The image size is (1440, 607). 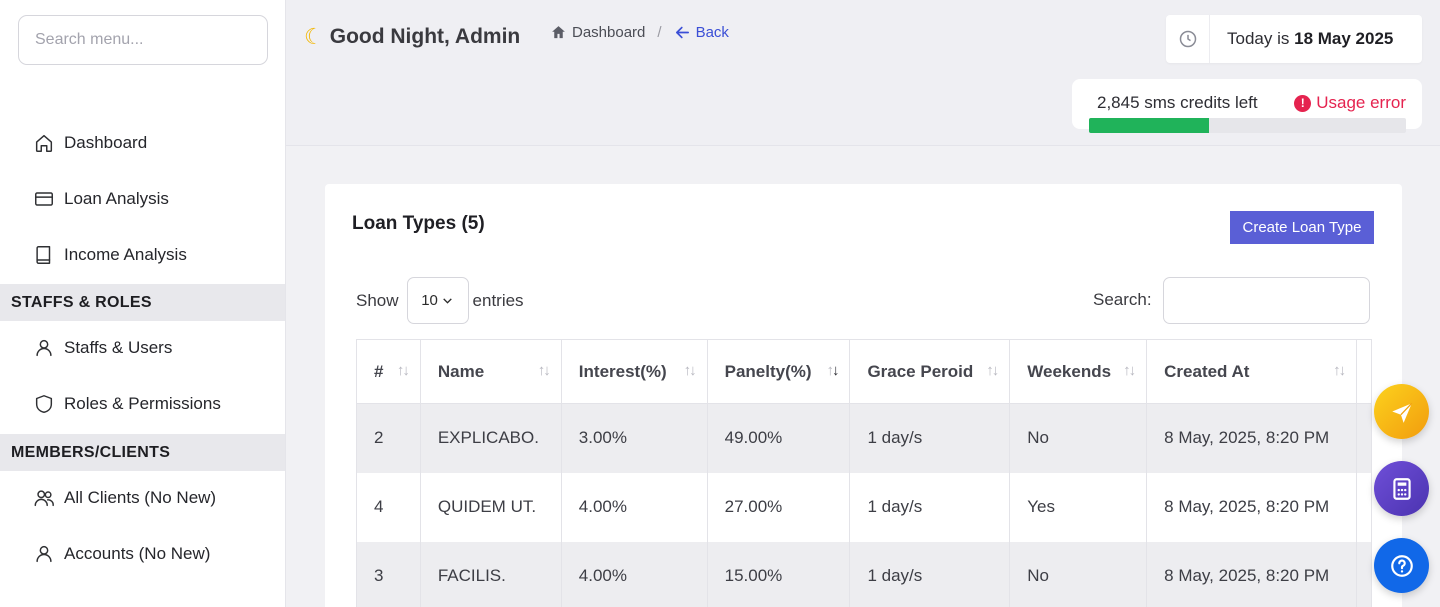 What do you see at coordinates (44, 404) in the screenshot?
I see `shield-icon` at bounding box center [44, 404].